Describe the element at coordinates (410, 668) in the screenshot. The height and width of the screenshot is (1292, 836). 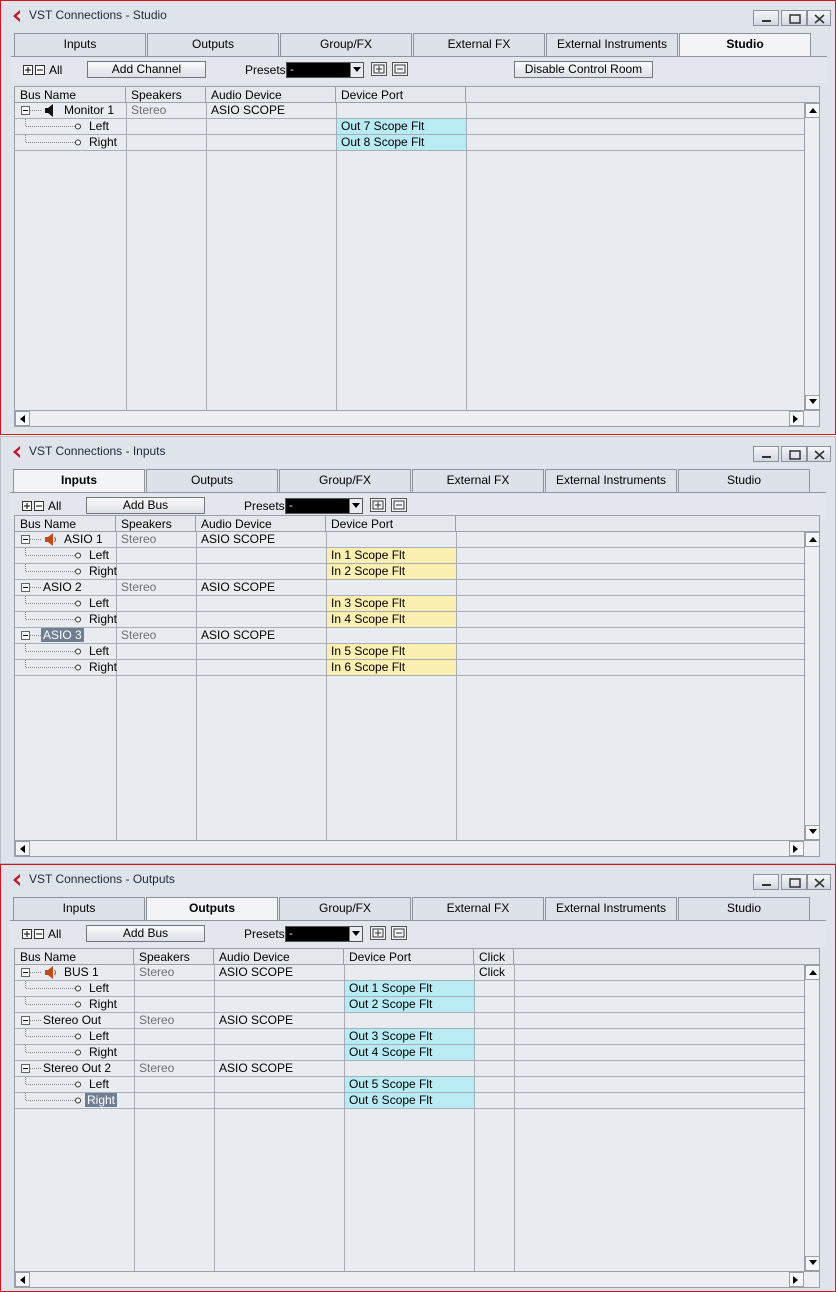
I see `table-row: Right In 6 Scope Flt` at that location.